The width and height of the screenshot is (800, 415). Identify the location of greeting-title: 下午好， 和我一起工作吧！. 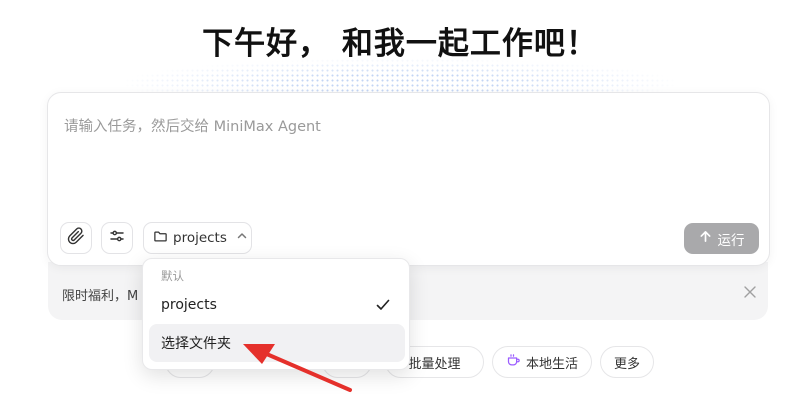
(400, 44).